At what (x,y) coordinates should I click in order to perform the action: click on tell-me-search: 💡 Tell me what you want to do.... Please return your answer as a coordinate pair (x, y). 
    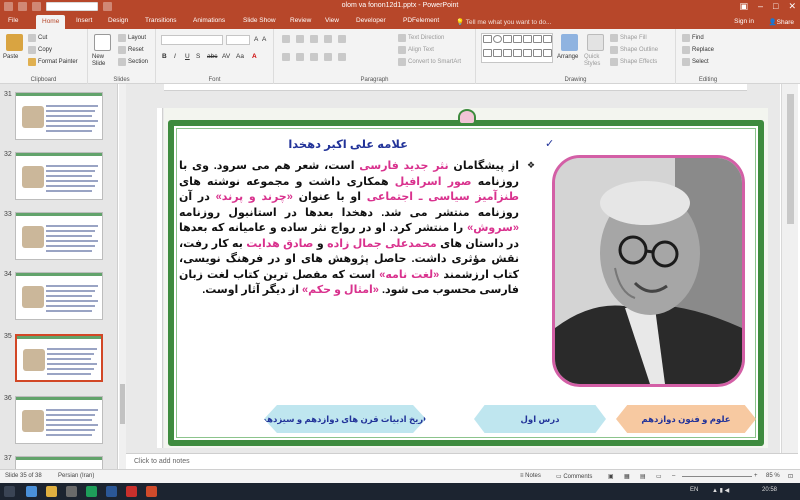
    Looking at the image, I should click on (503, 22).